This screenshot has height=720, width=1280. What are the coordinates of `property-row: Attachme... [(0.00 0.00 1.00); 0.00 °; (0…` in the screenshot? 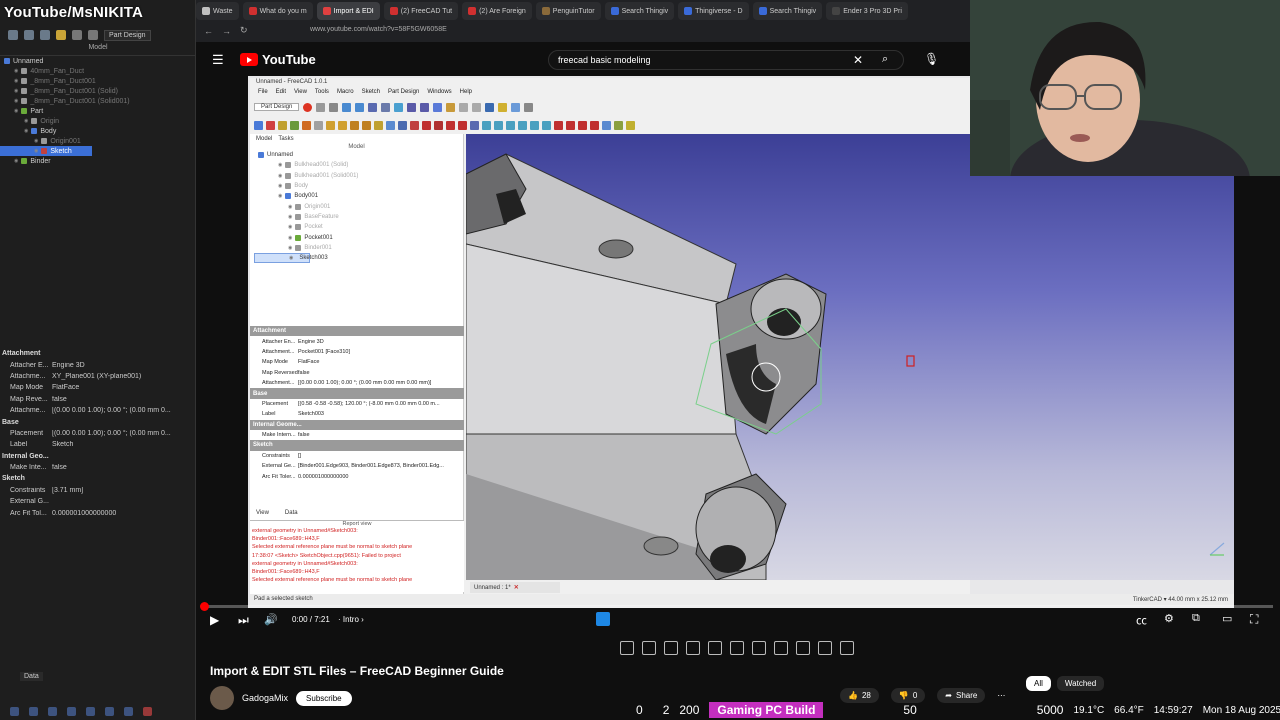 It's located at (86, 410).